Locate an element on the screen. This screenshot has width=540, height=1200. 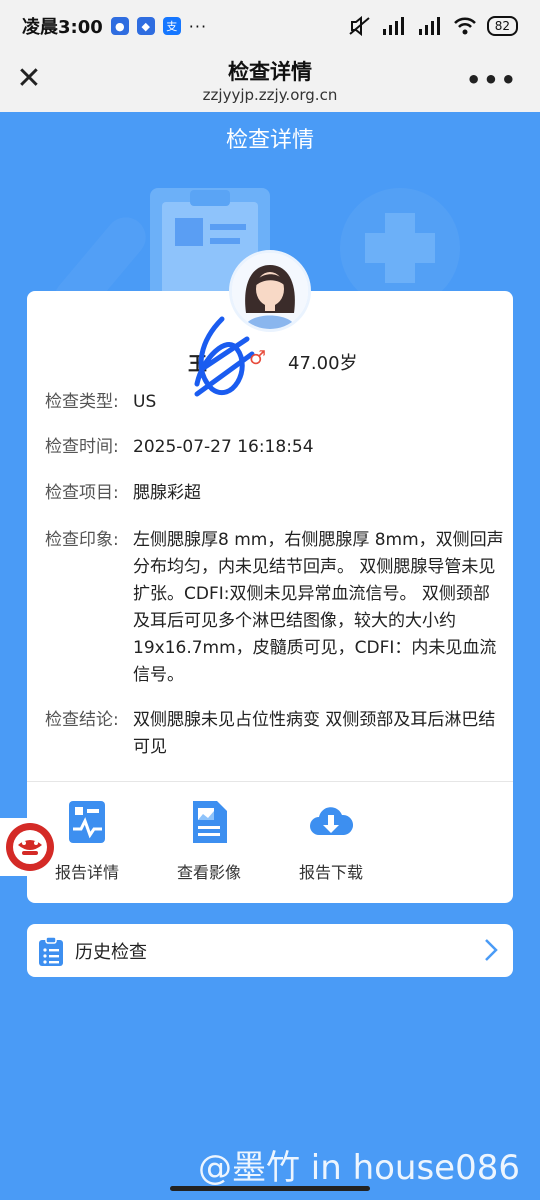
report-download-button: 报告下载 is located at coordinates (331, 841).